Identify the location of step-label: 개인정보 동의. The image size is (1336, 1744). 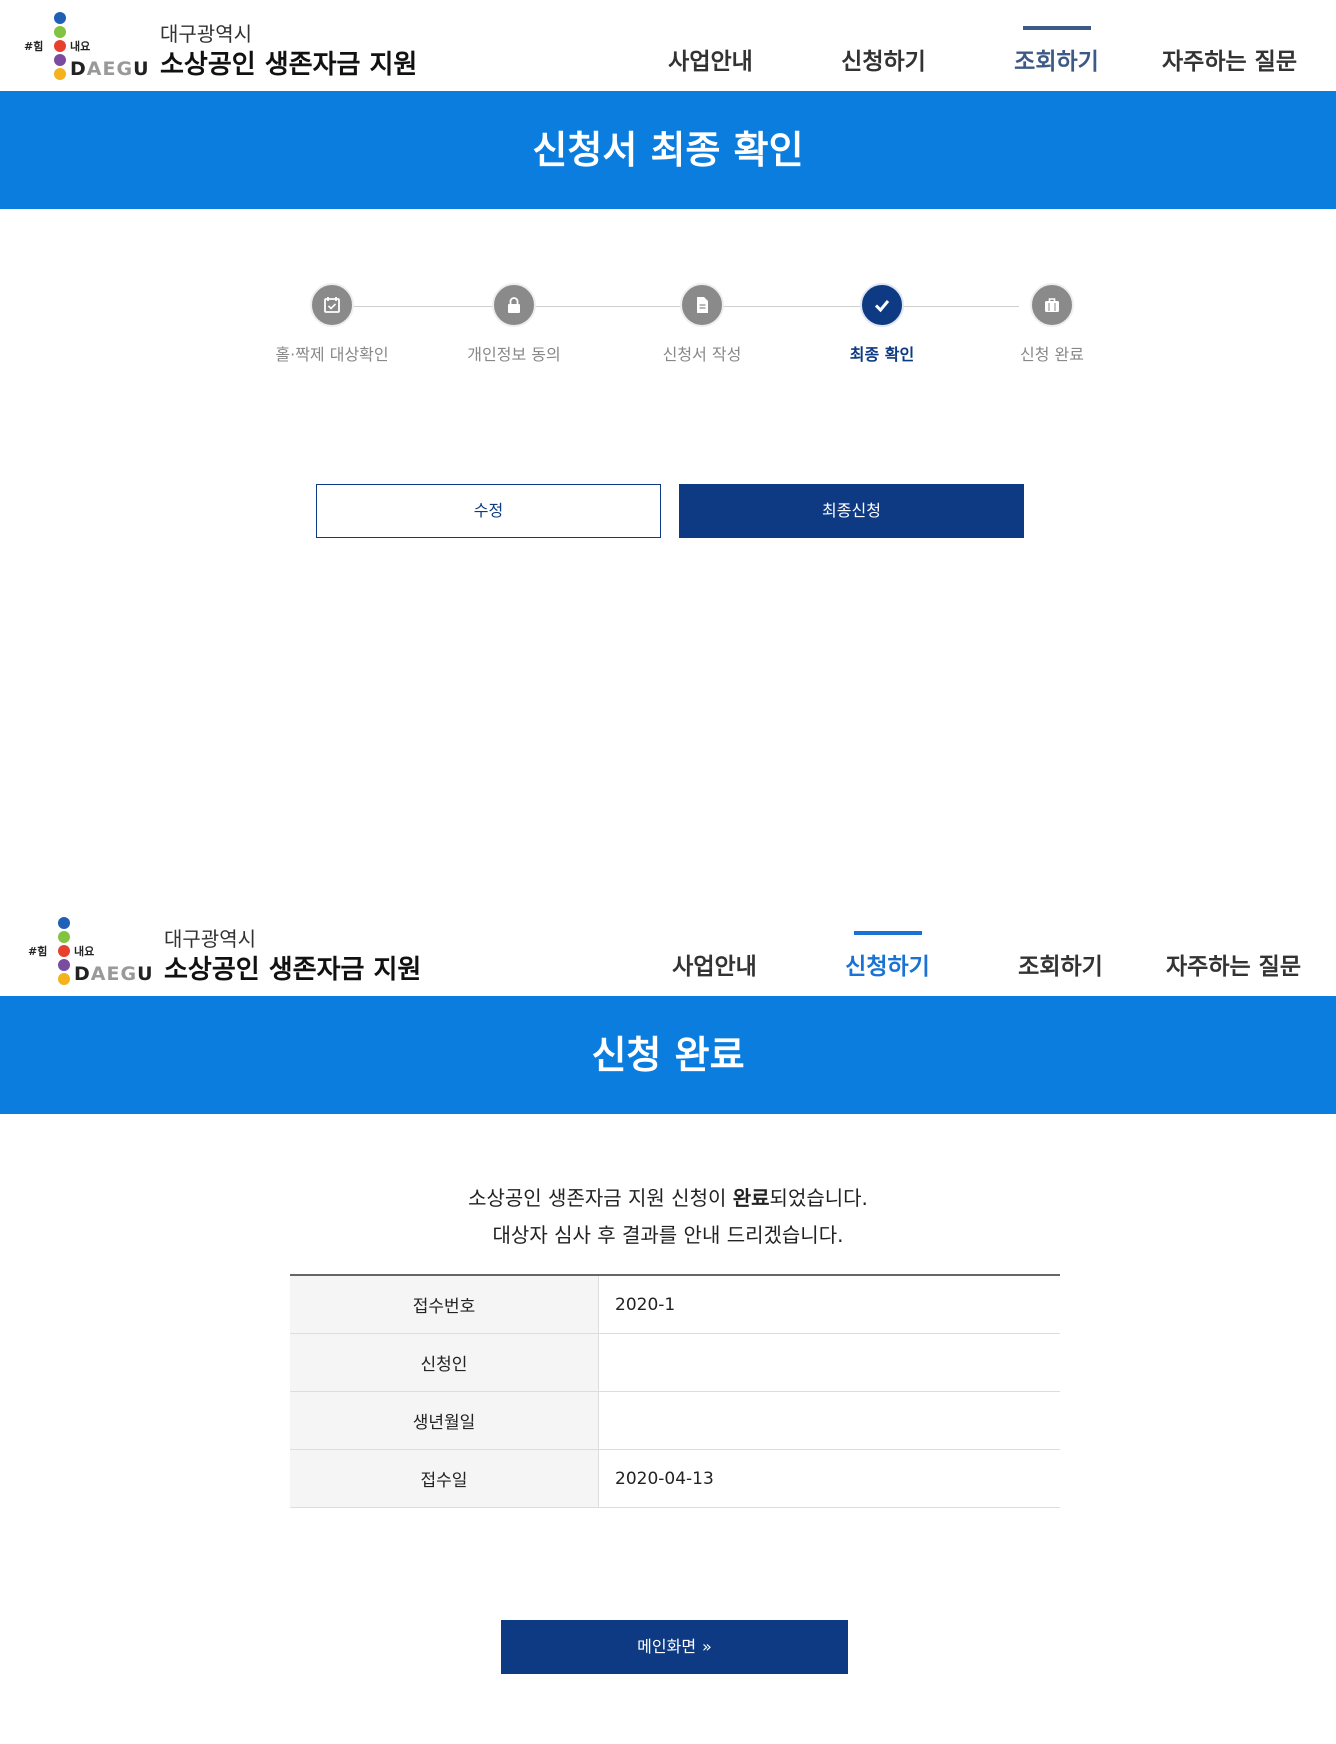
(514, 354).